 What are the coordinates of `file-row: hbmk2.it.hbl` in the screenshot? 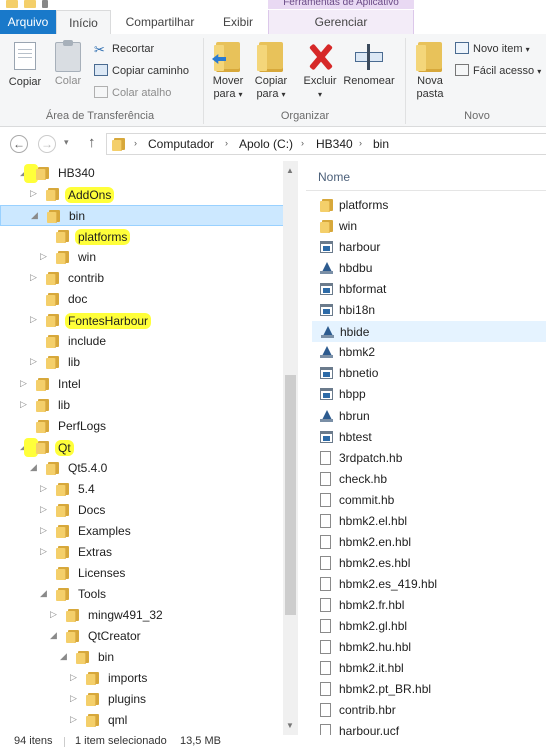 It's located at (429, 668).